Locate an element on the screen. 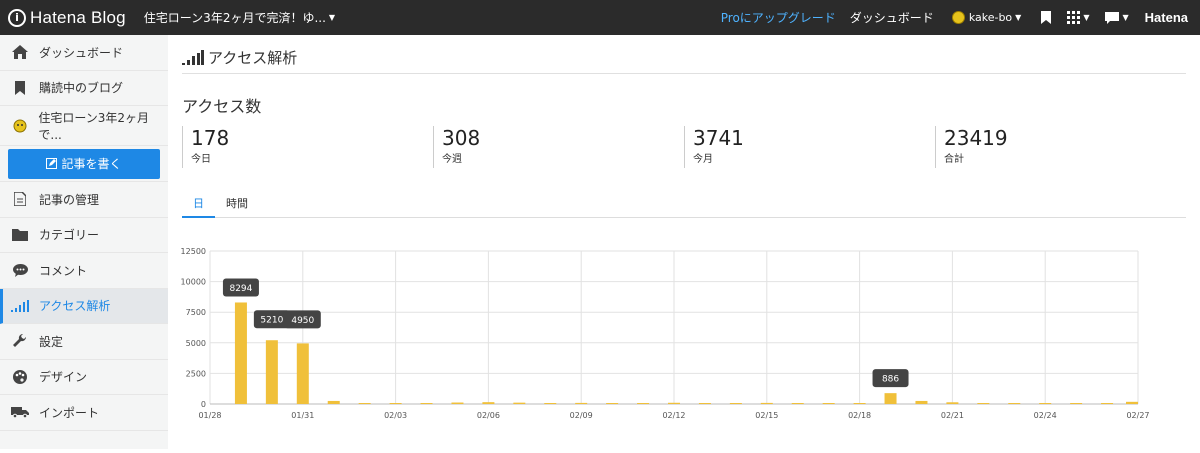 This screenshot has height=453, width=1200. blog-selector: 住宅ローン3年2ヶ月で完済！ゆ... ▼ is located at coordinates (239, 17).